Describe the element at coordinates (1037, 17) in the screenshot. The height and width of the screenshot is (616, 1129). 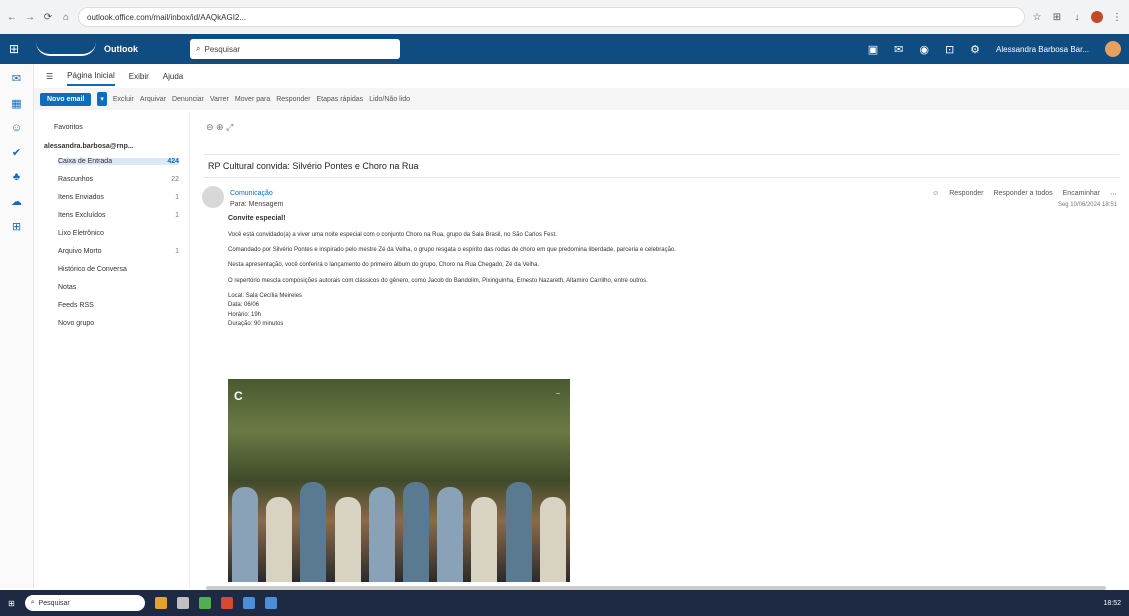
I see `star-icon: ☆` at that location.